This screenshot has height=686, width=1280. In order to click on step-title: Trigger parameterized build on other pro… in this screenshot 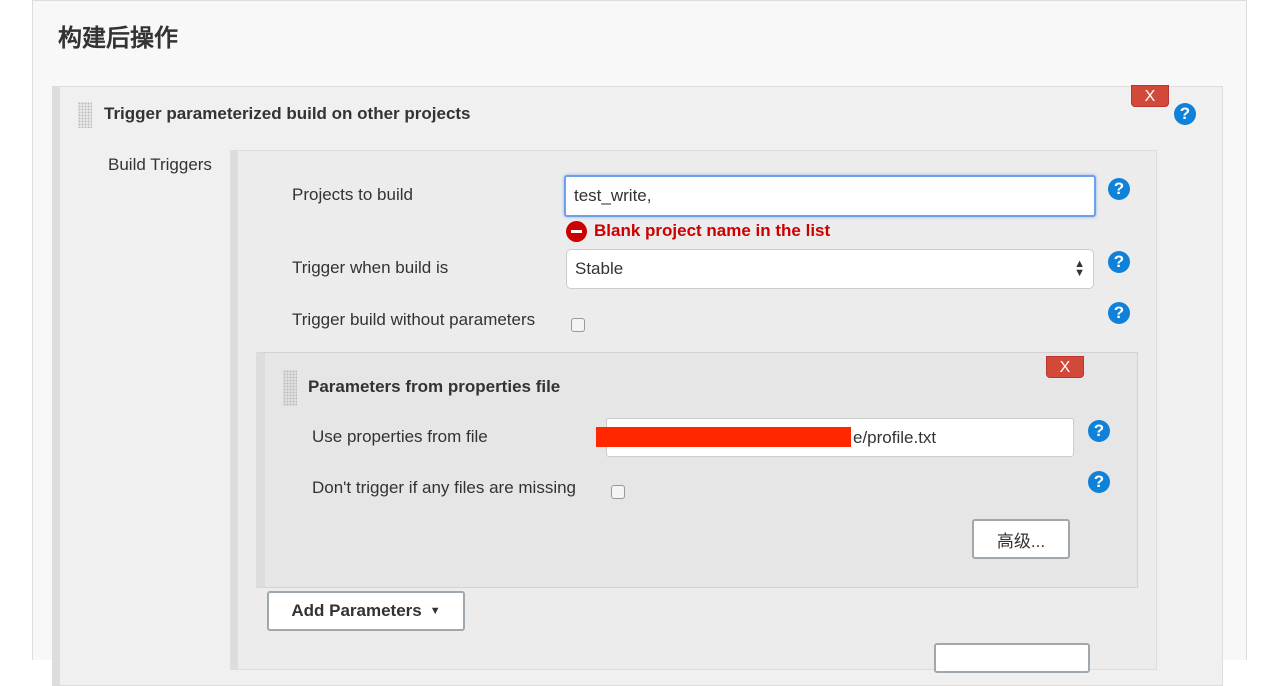, I will do `click(287, 113)`.